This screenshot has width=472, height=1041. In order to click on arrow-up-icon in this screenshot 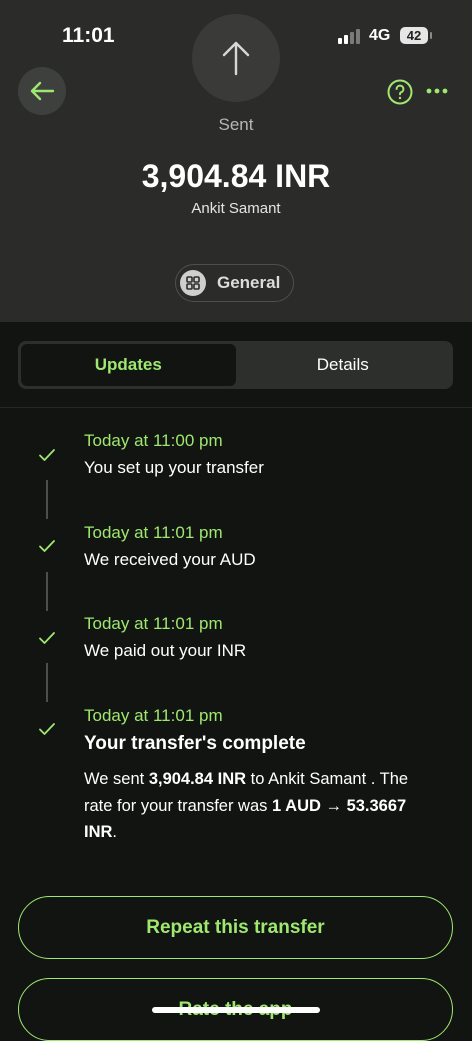, I will do `click(236, 58)`.